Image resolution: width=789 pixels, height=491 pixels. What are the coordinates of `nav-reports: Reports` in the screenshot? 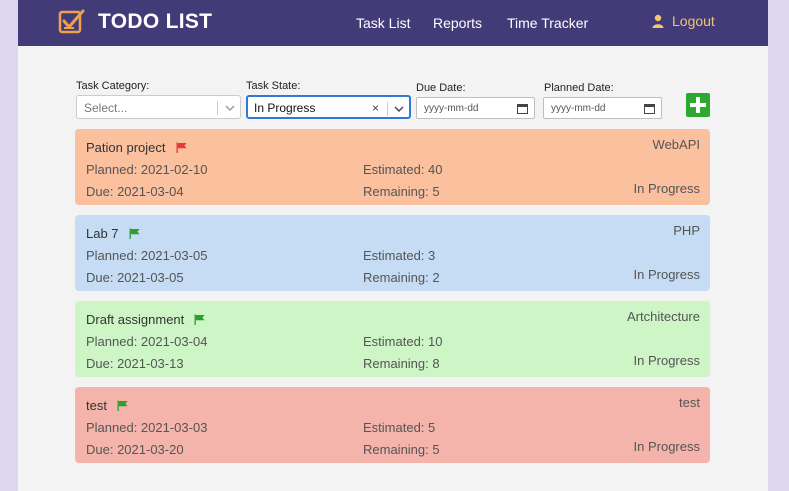 It's located at (457, 23).